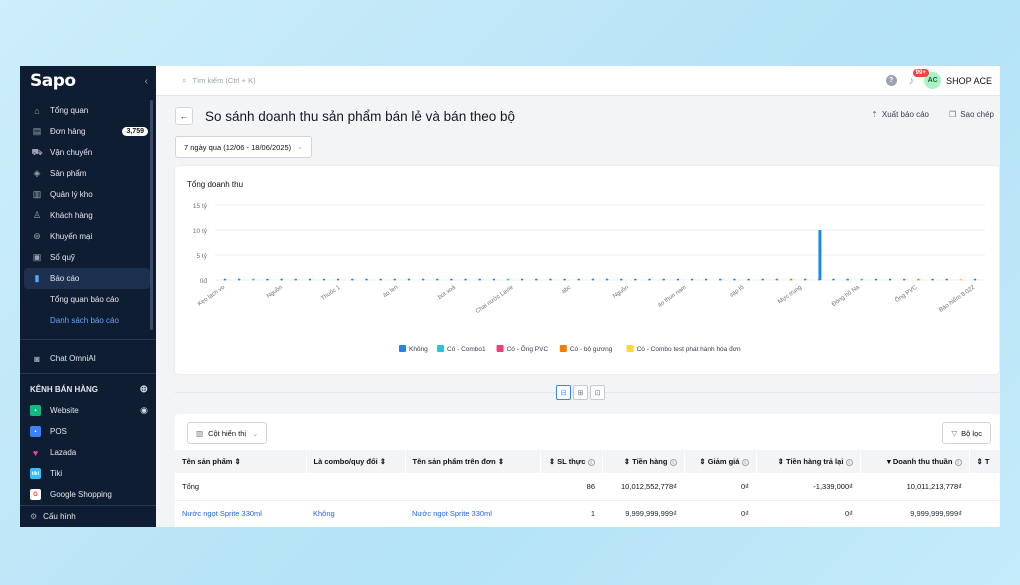  What do you see at coordinates (144, 410) in the screenshot?
I see `eye-icon: ◉` at bounding box center [144, 410].